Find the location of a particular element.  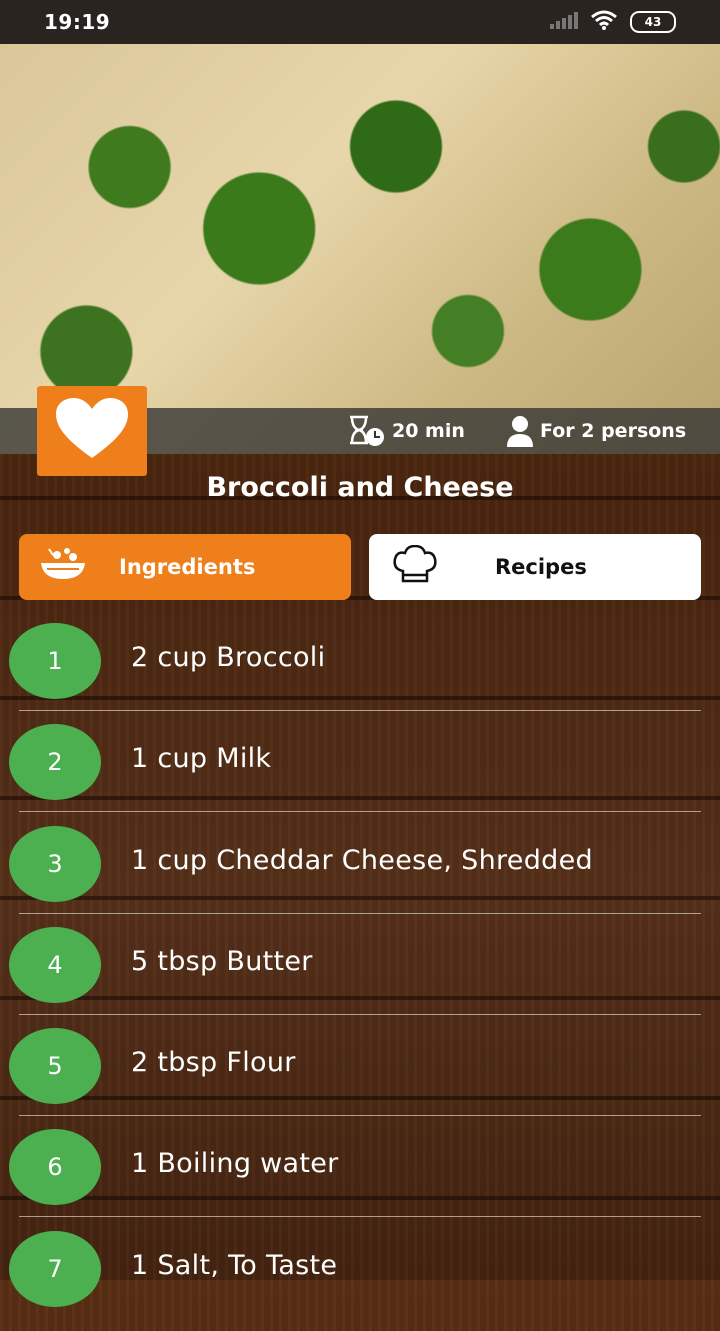

heart-icon is located at coordinates (92, 431).